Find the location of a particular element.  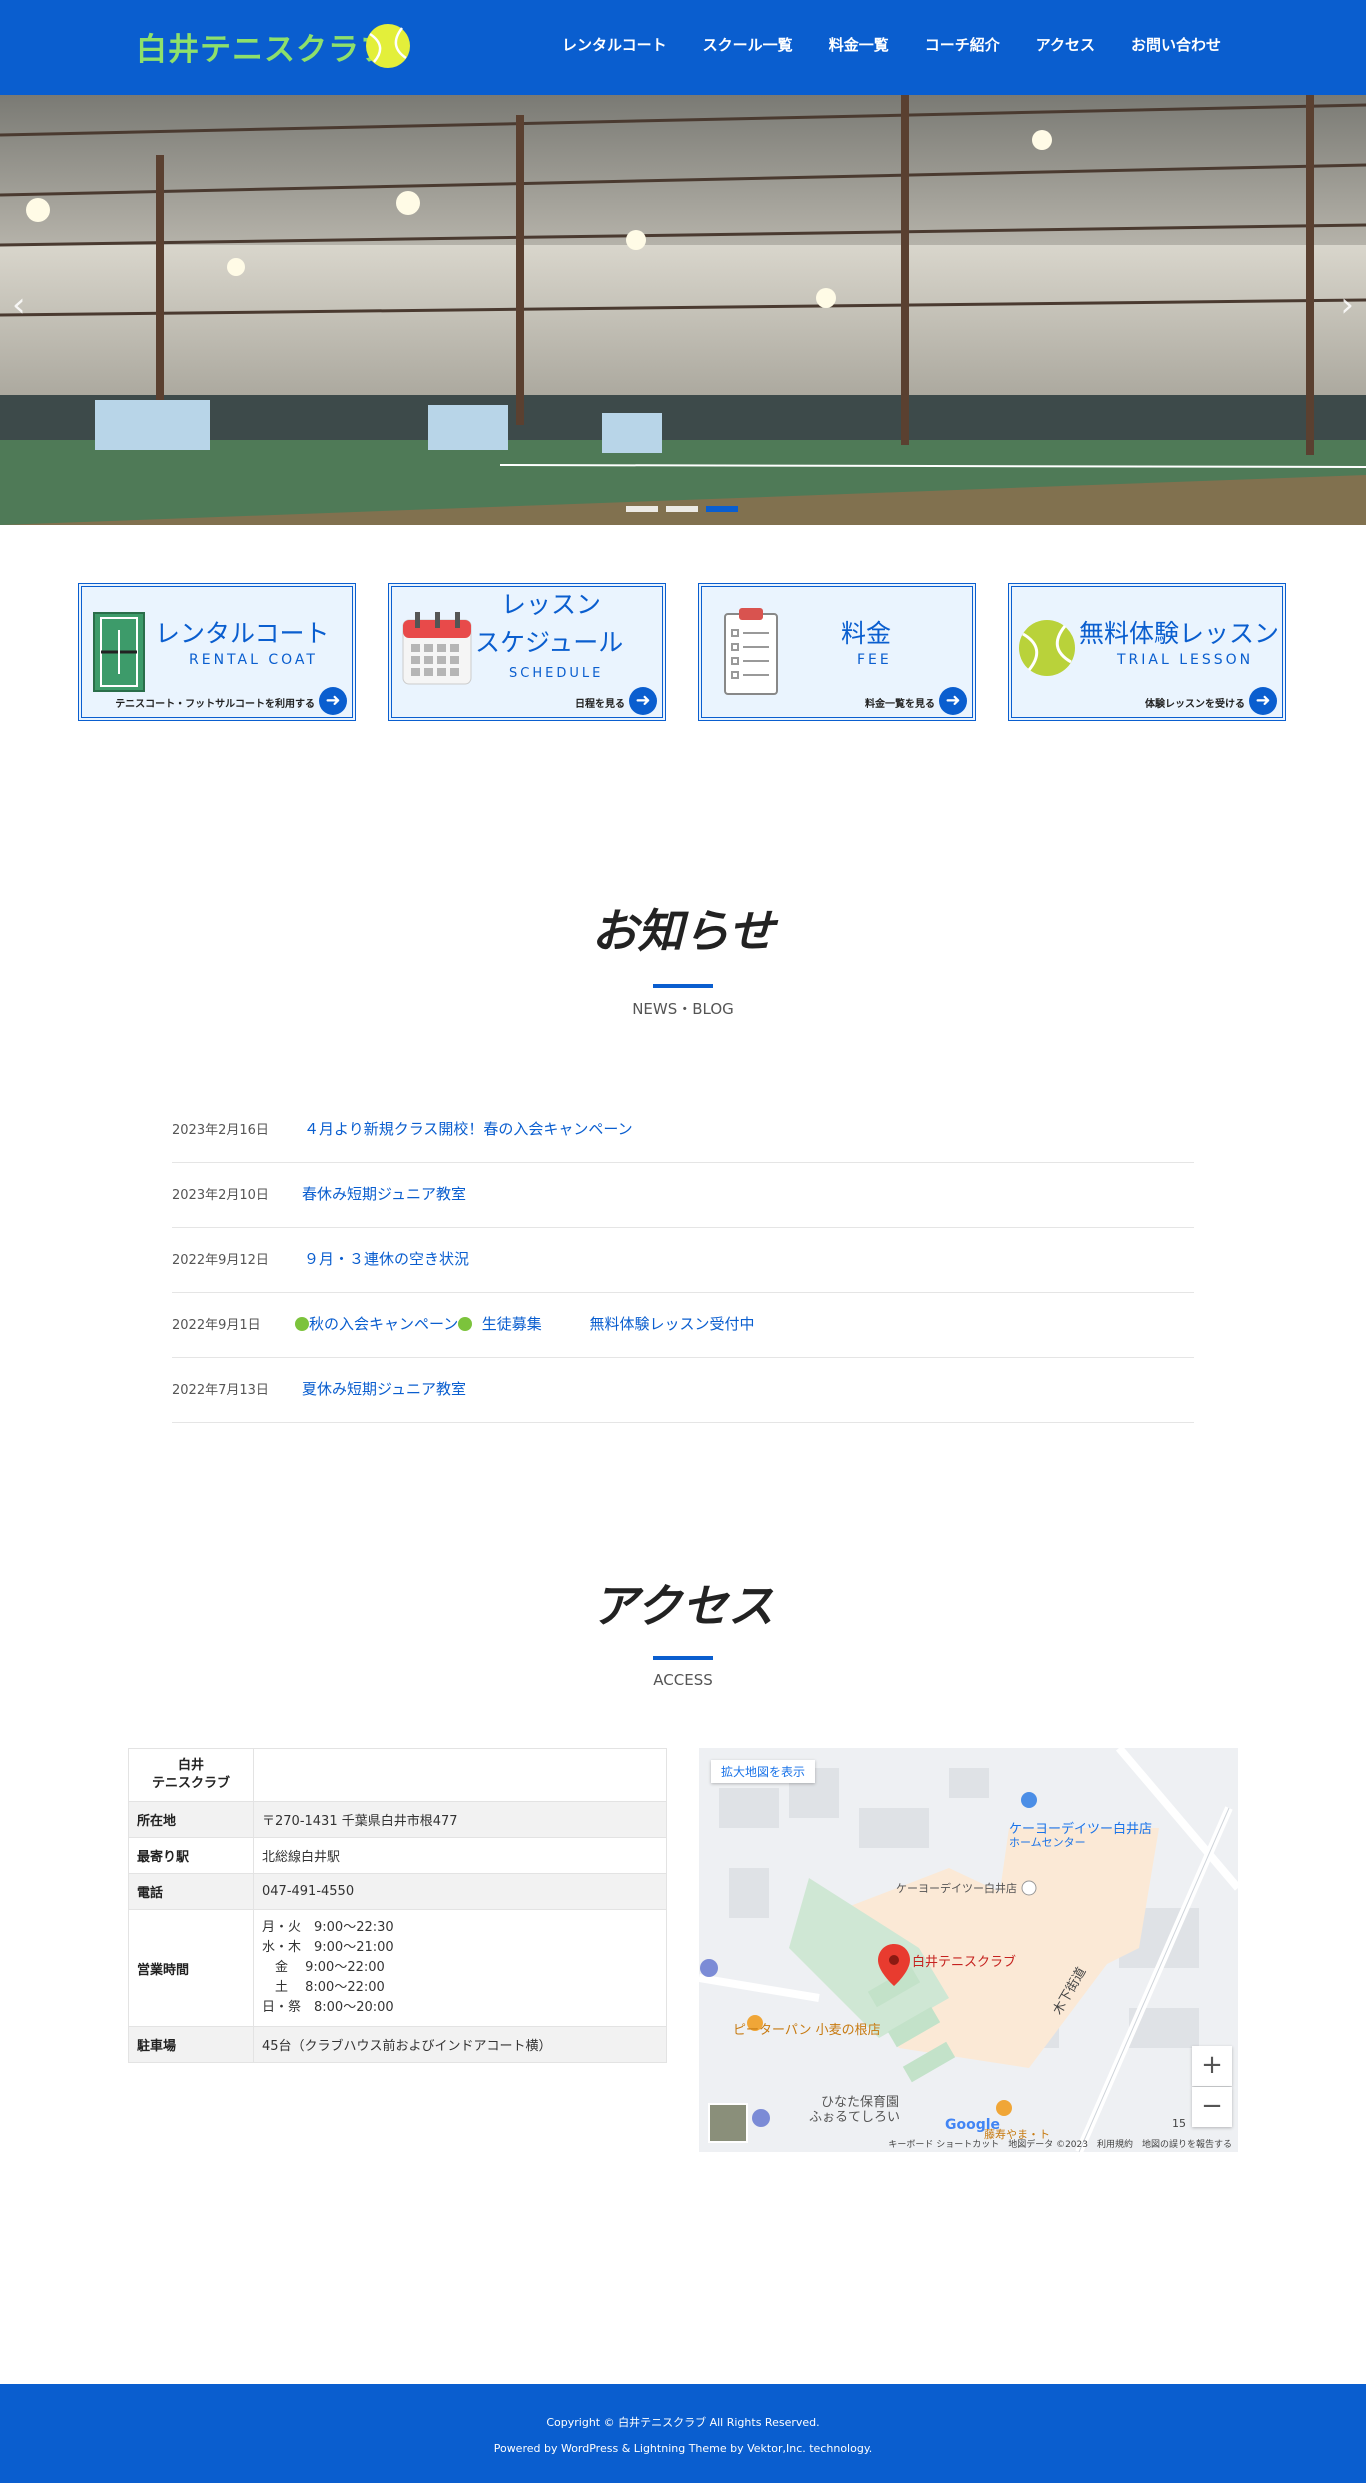

slider-next-icon: › is located at coordinates (1347, 305).